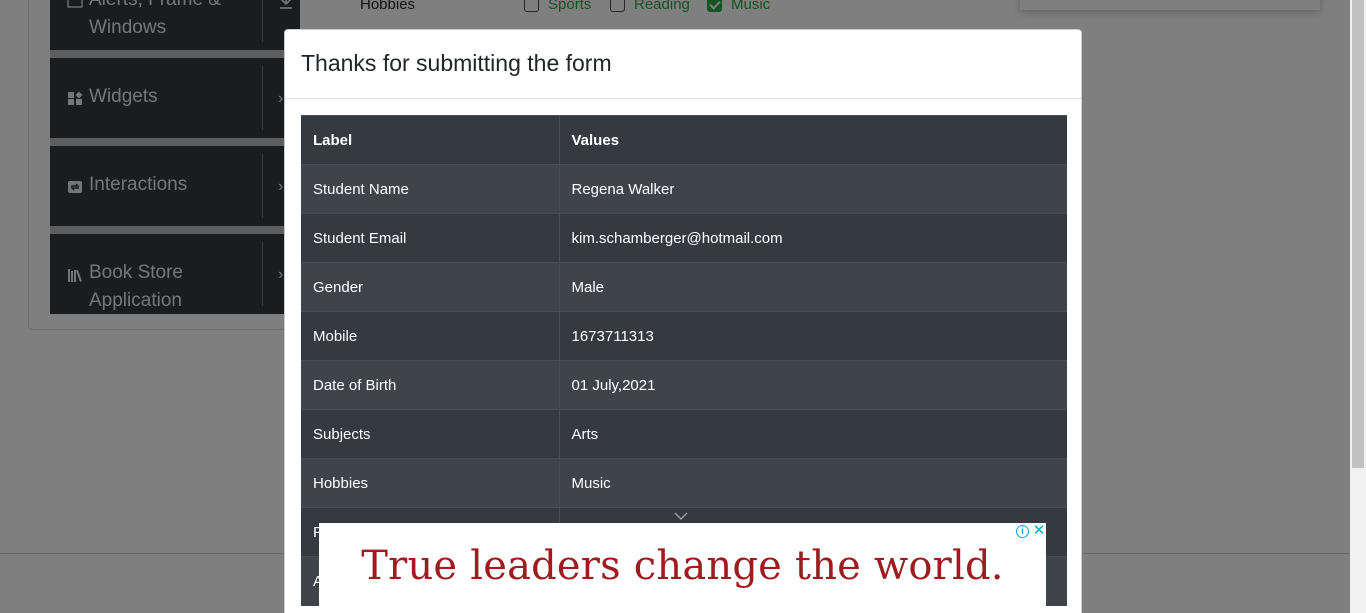 This screenshot has height=613, width=1366. I want to click on table-row: Date of Birth 01 July,2021, so click(684, 385).